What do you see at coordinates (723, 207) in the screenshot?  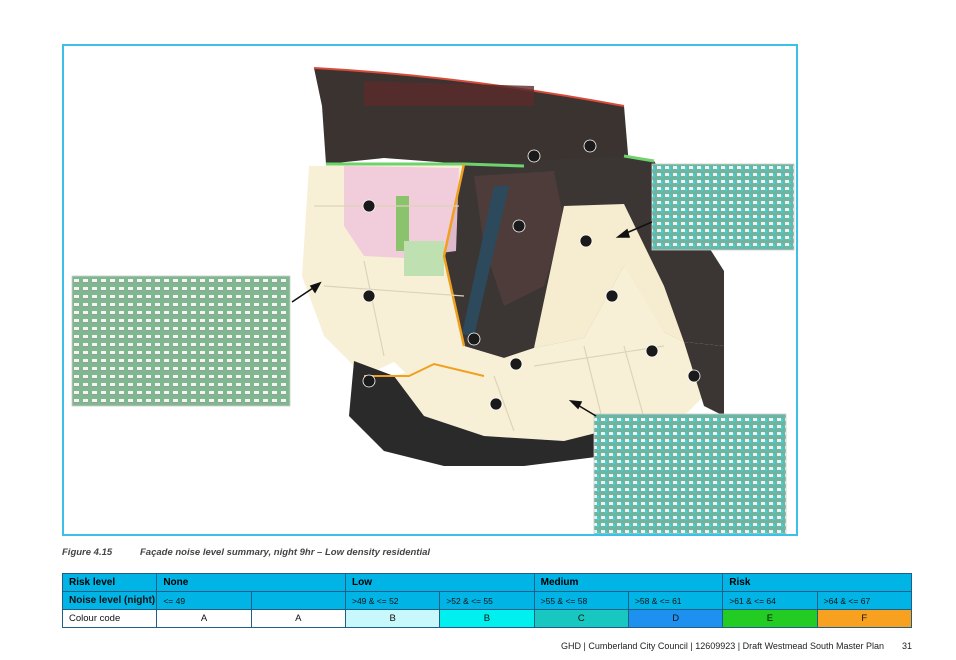 I see `inset-3d-northeast` at bounding box center [723, 207].